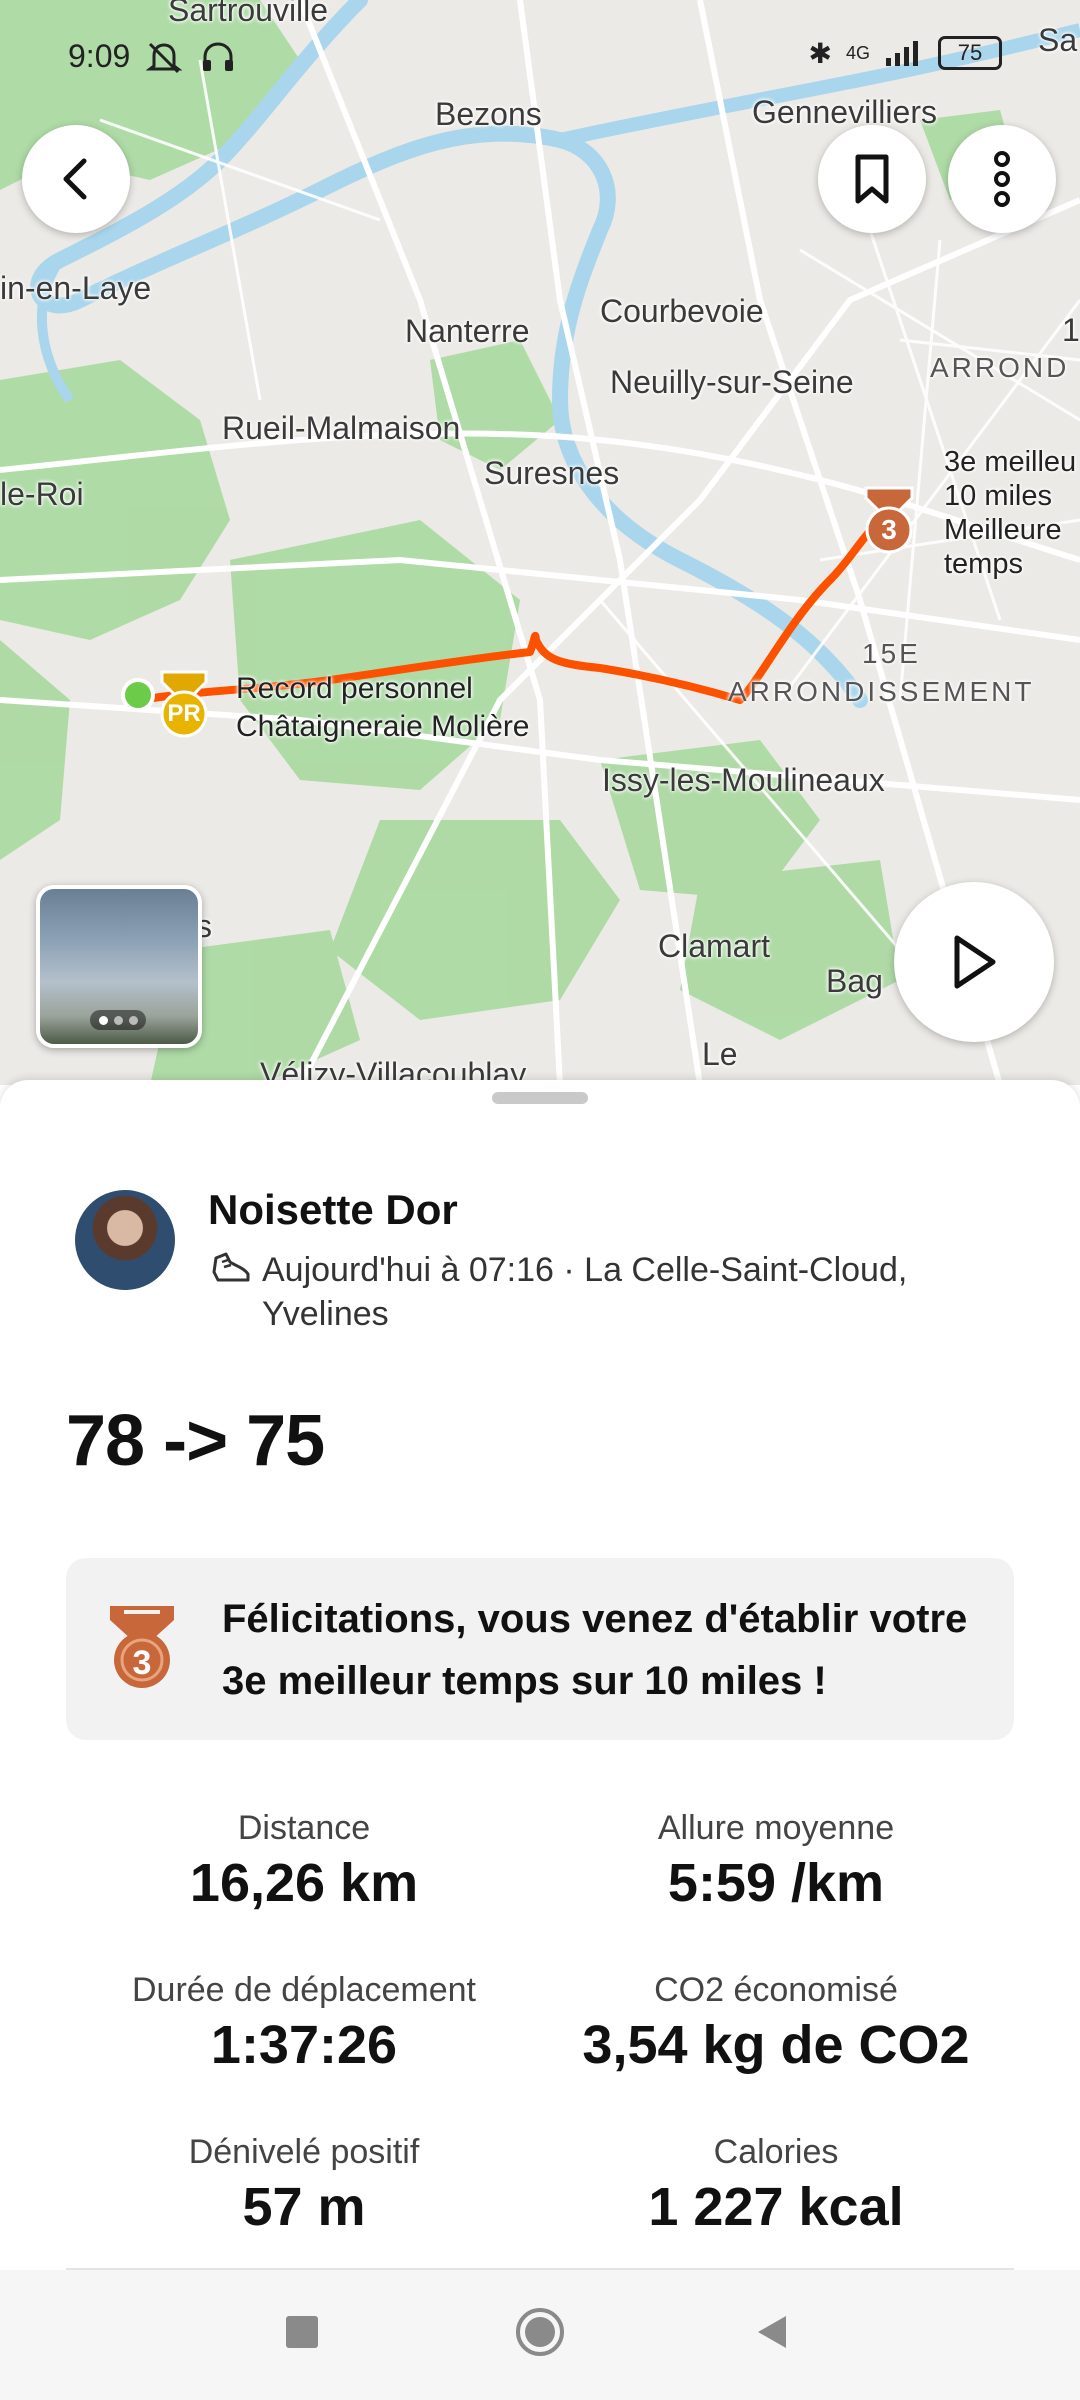 This screenshot has width=1080, height=2400. I want to click on nav-back-button, so click(772, 2334).